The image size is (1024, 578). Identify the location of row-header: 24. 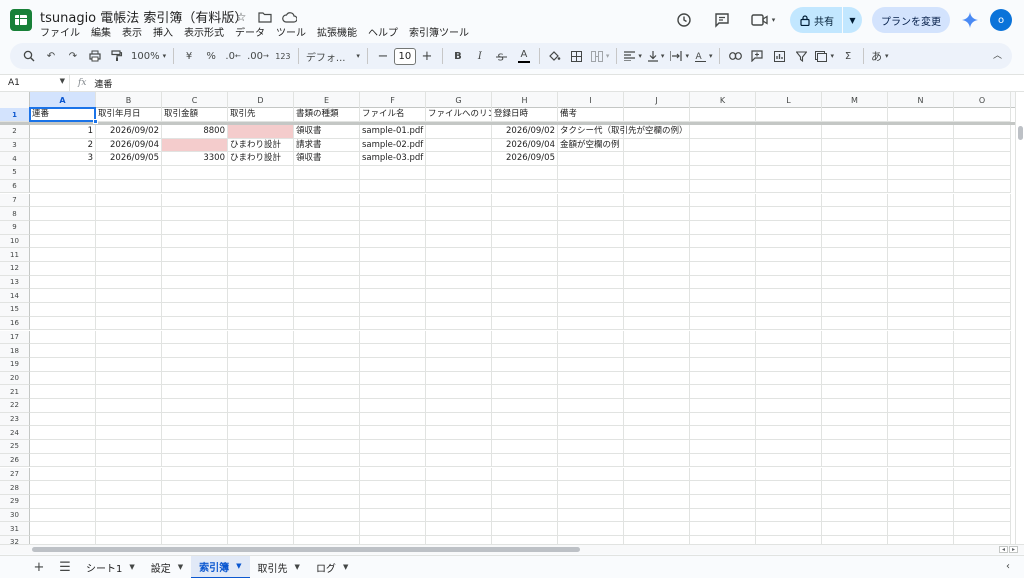
(15, 433).